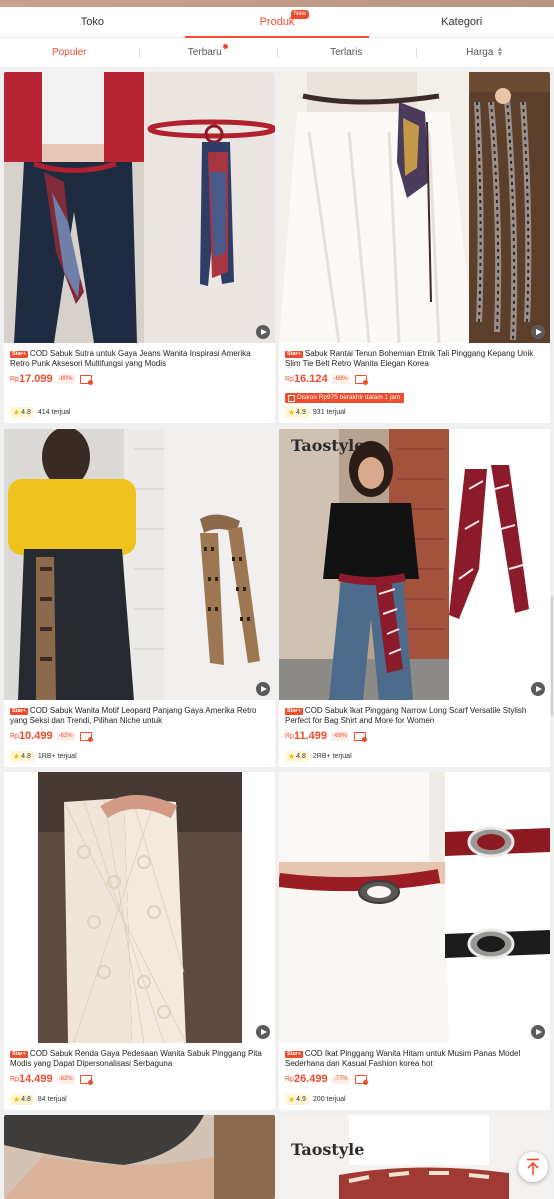 Image resolution: width=554 pixels, height=1199 pixels. I want to click on product-price: 16.124, so click(310, 379).